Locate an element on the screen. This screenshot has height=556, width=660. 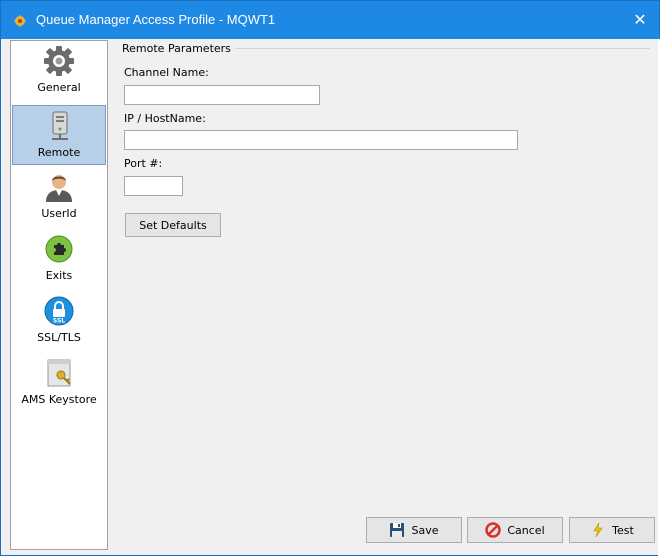
host-label: IP / HostName: is located at coordinates (165, 118).